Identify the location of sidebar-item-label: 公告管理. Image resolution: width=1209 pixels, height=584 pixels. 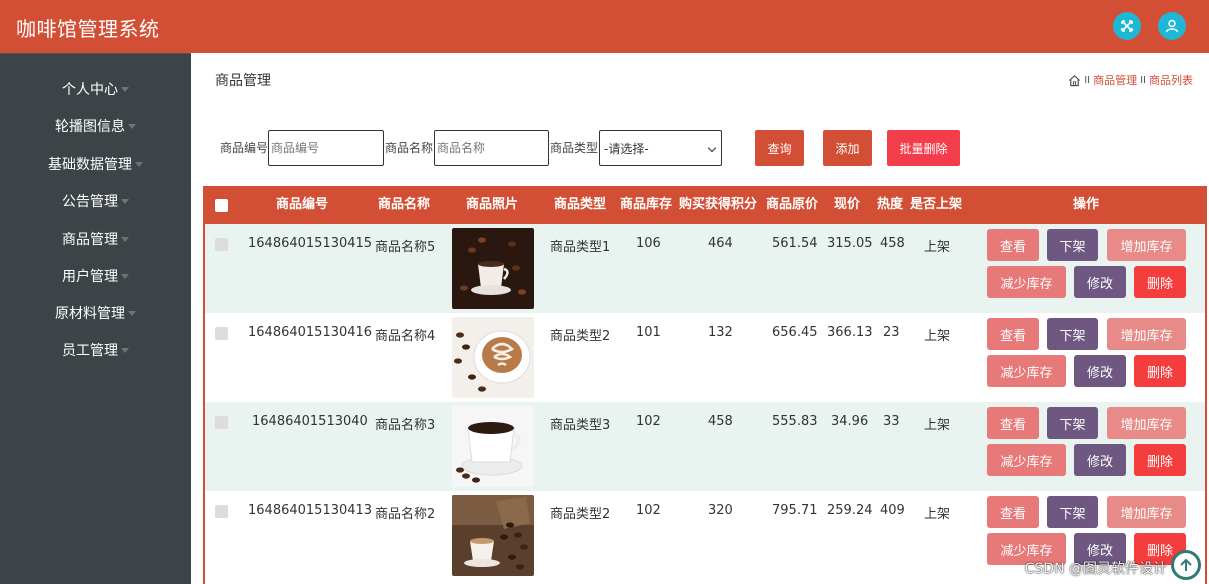
(90, 202).